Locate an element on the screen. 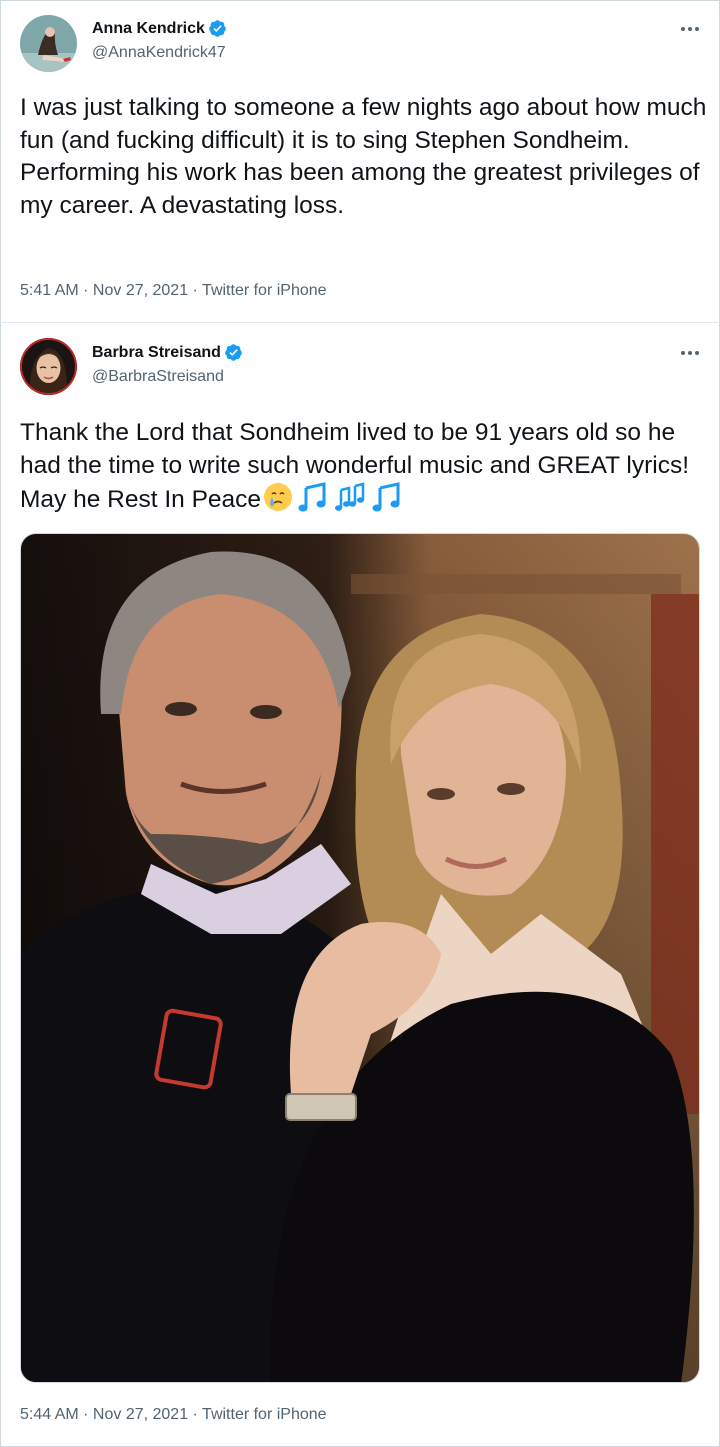  author-name: Anna Kendrick is located at coordinates (148, 29).